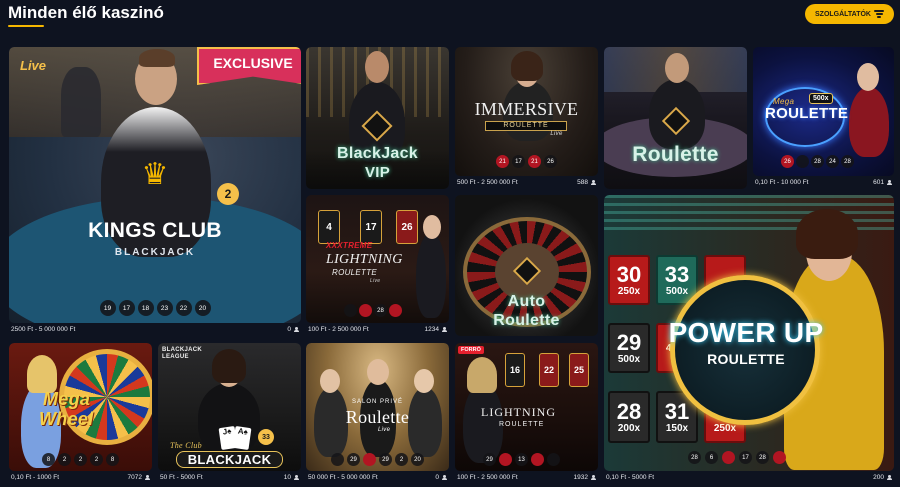 The image size is (900, 487). What do you see at coordinates (80, 477) in the screenshot?
I see `game-meta: 0,10 Ft - 1000 Ft 7072` at bounding box center [80, 477].